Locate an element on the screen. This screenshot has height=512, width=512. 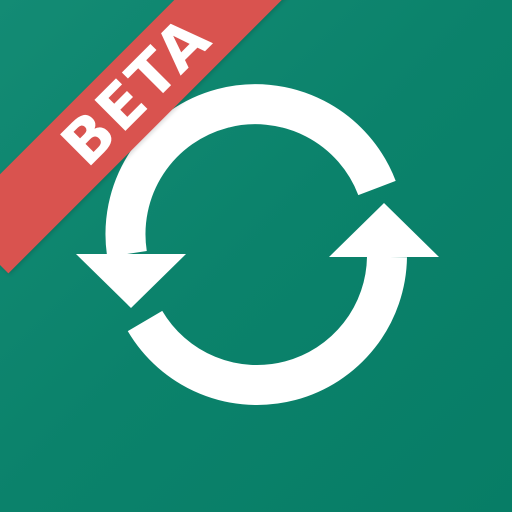
sync-arrowhead-right is located at coordinates (384, 230).